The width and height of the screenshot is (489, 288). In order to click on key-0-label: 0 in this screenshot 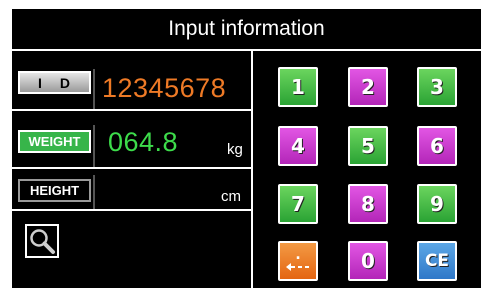, I will do `click(368, 261)`.